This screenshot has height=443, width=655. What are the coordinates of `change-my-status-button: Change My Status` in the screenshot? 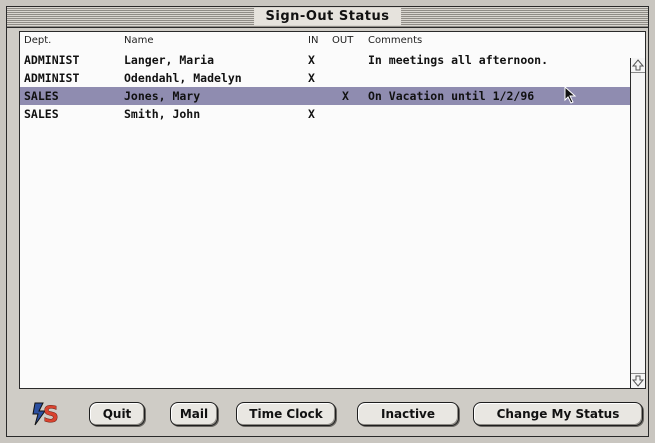 It's located at (558, 414).